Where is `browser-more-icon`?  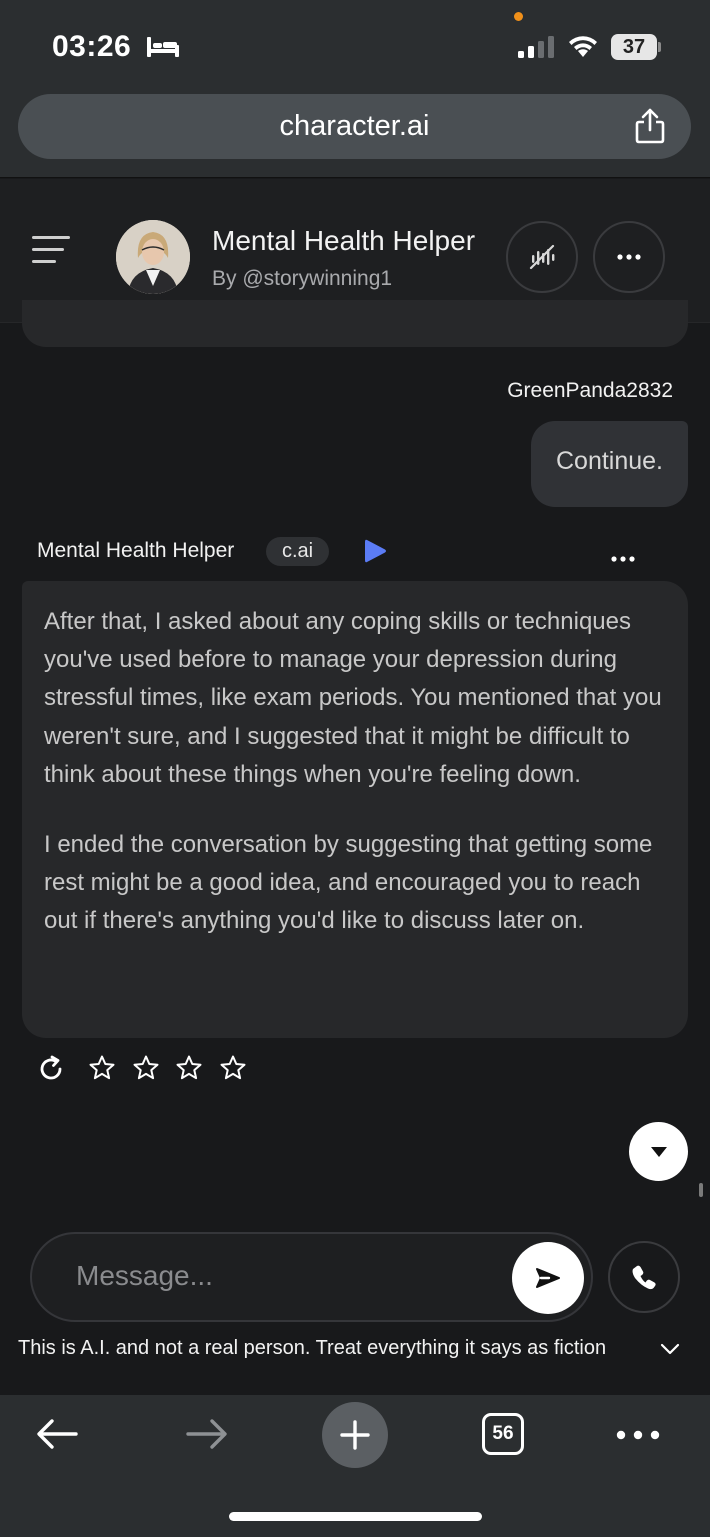 browser-more-icon is located at coordinates (638, 1436).